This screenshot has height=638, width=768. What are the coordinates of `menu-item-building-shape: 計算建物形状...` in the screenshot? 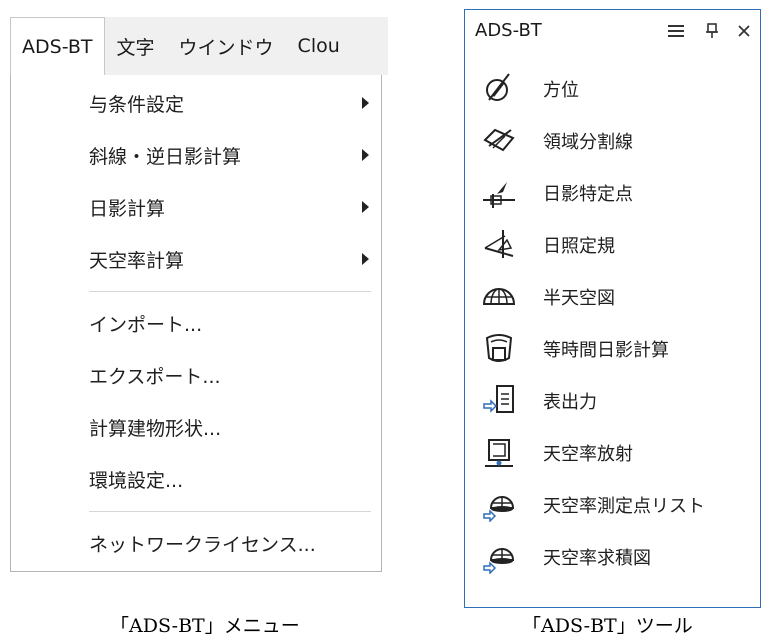 It's located at (196, 427).